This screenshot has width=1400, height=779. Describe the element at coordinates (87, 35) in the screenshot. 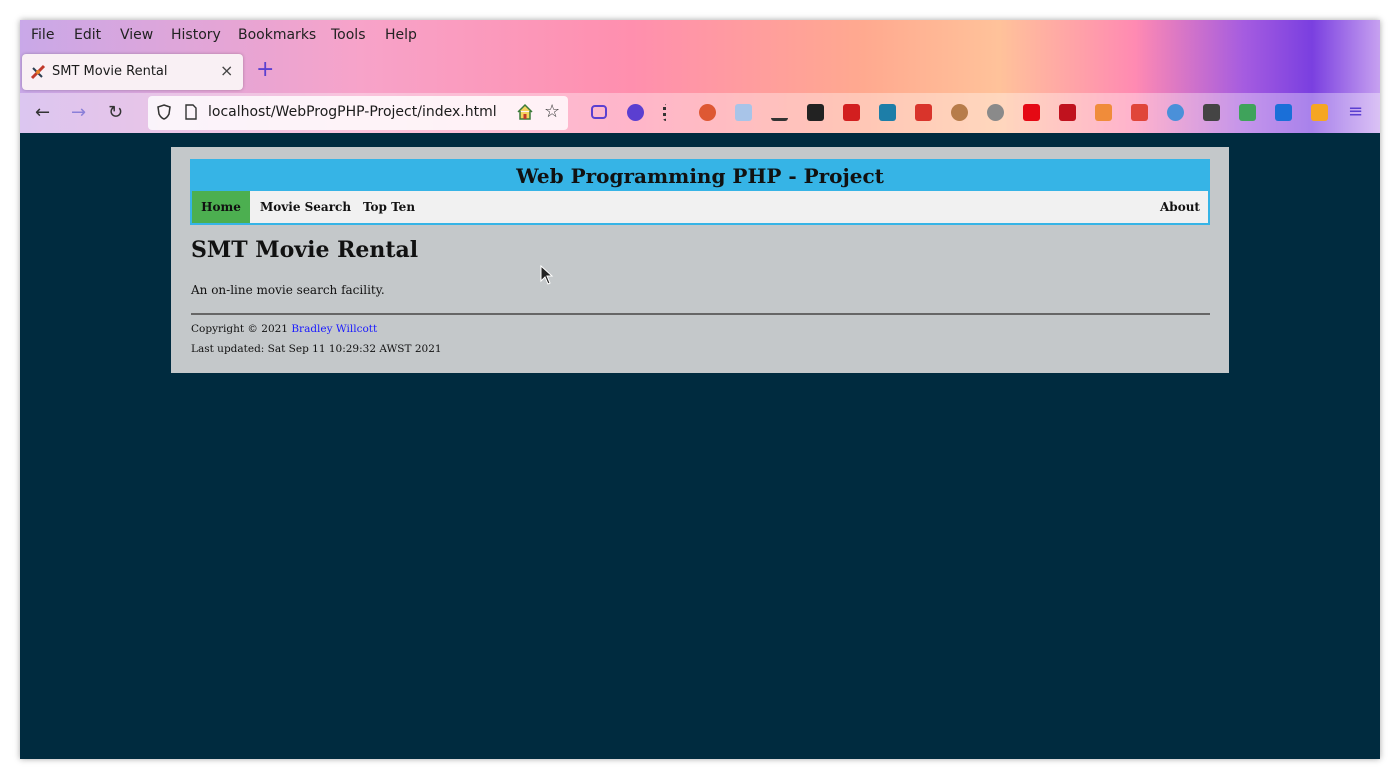

I see `menu-edit: Edit` at that location.